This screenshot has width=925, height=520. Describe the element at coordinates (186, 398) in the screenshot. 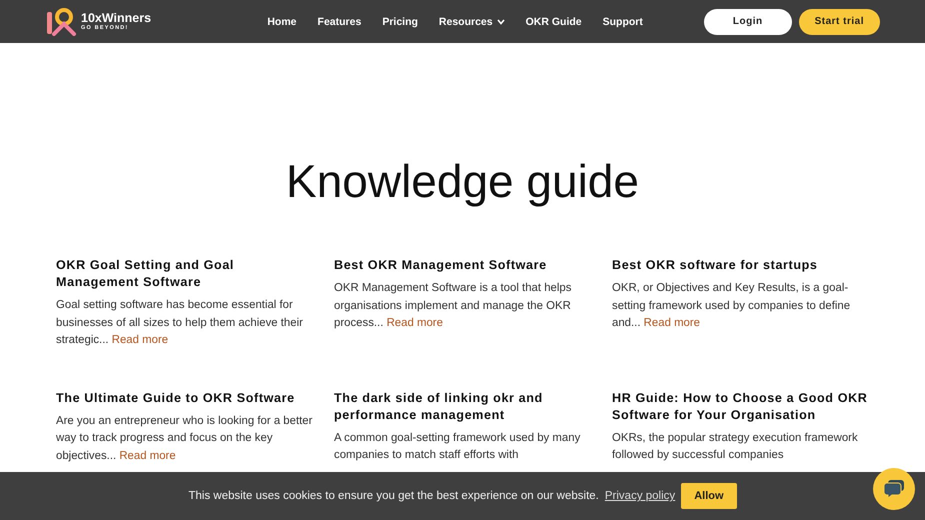

I see `article-title: The Ultimate Guide to OKR Software` at that location.